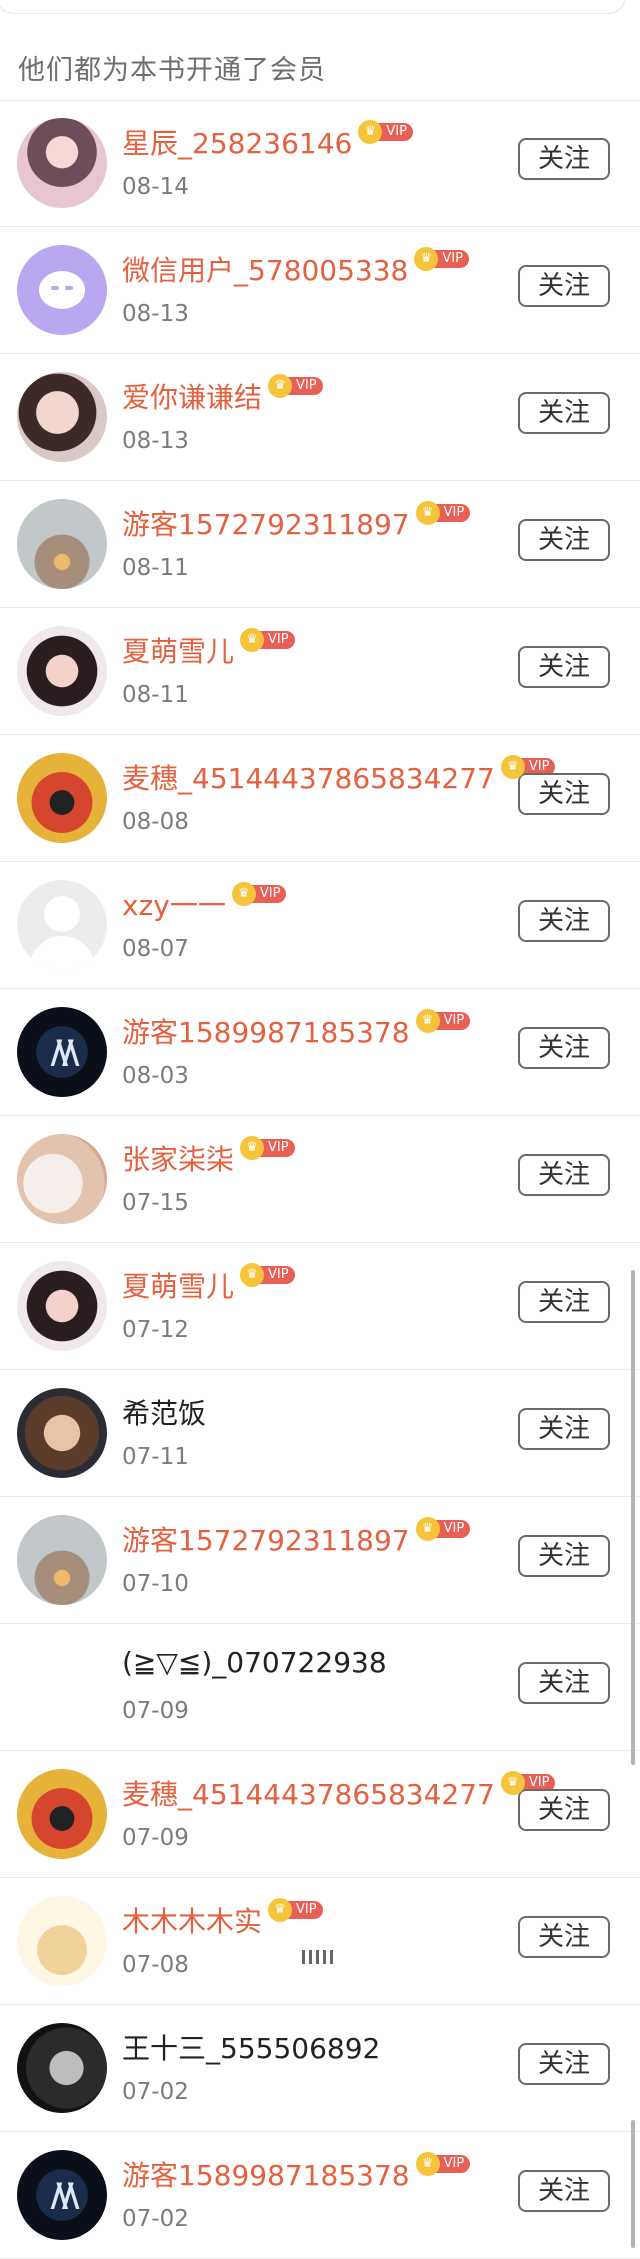  What do you see at coordinates (320, 1941) in the screenshot?
I see `member-row: 木木木木实 ♛ VIP 07-08 关注` at bounding box center [320, 1941].